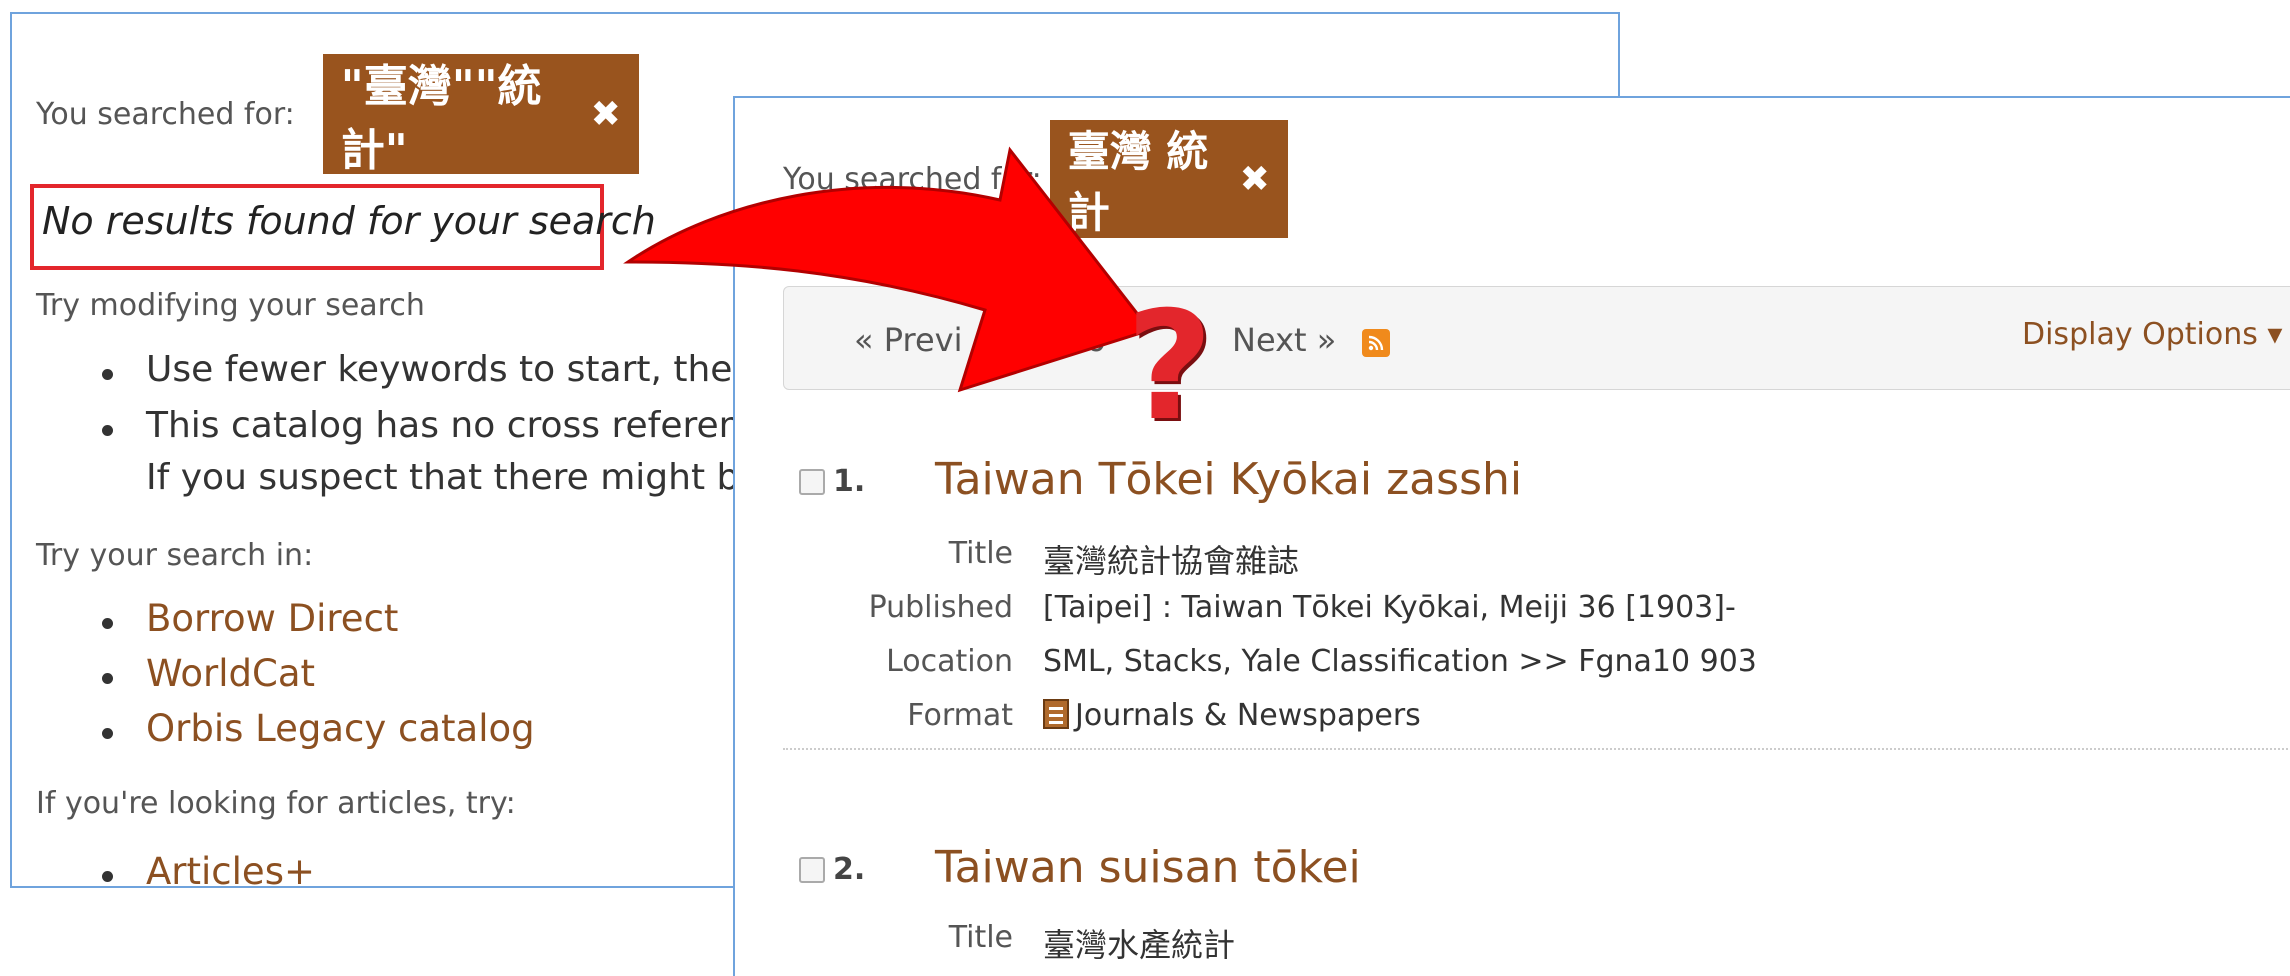 The image size is (2290, 976). I want to click on field-value: 臺灣水產統計, so click(1139, 945).